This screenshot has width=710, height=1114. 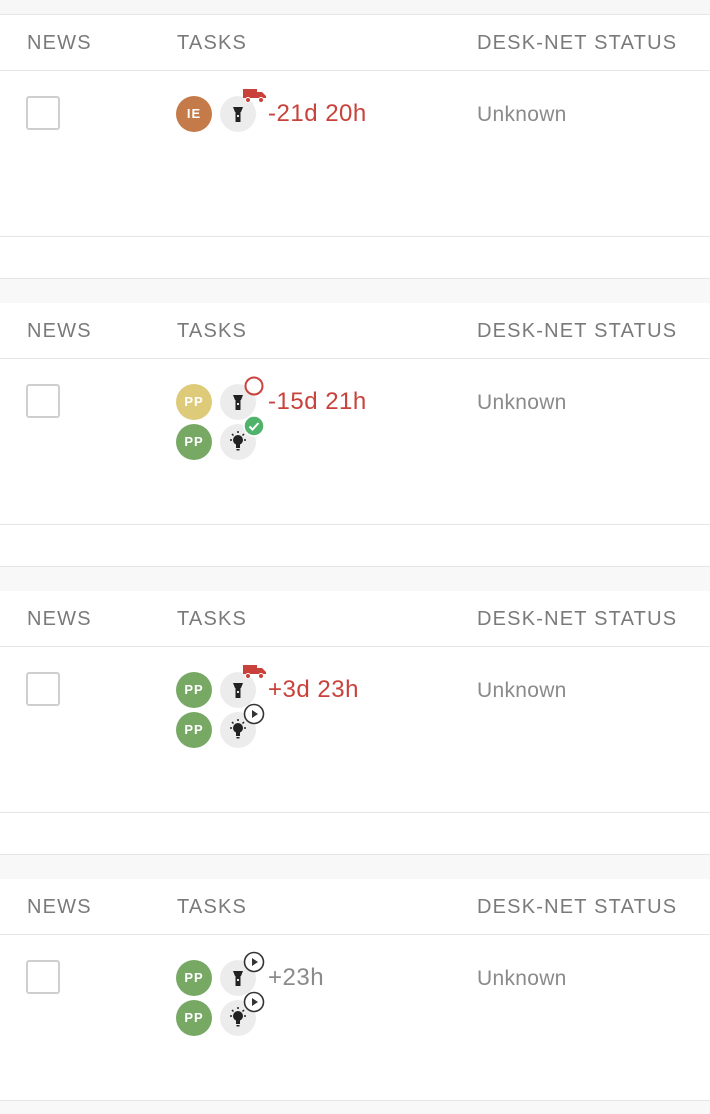 I want to click on news-item-row: IE -21d 20h Unknown, so click(x=355, y=154).